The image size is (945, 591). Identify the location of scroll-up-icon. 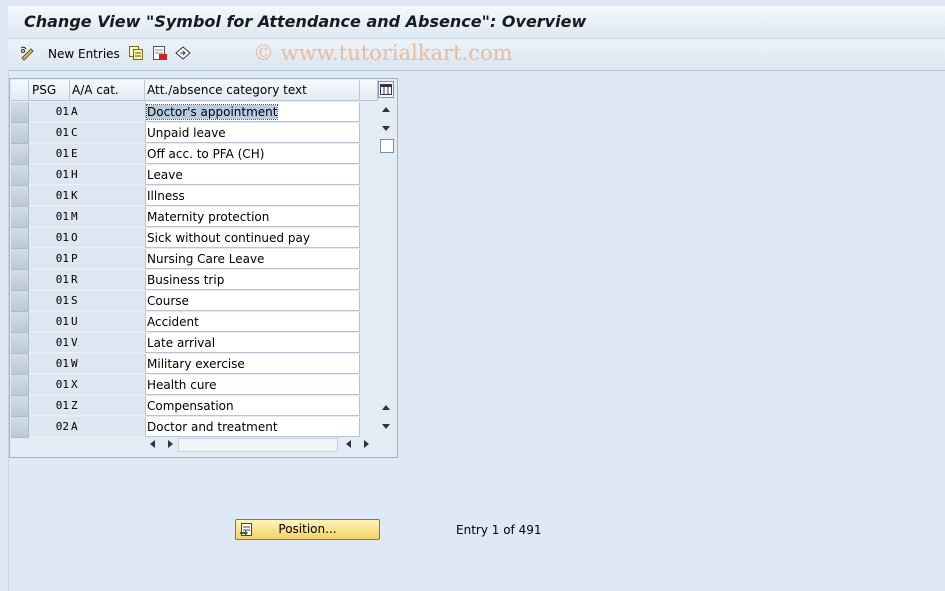
(386, 109).